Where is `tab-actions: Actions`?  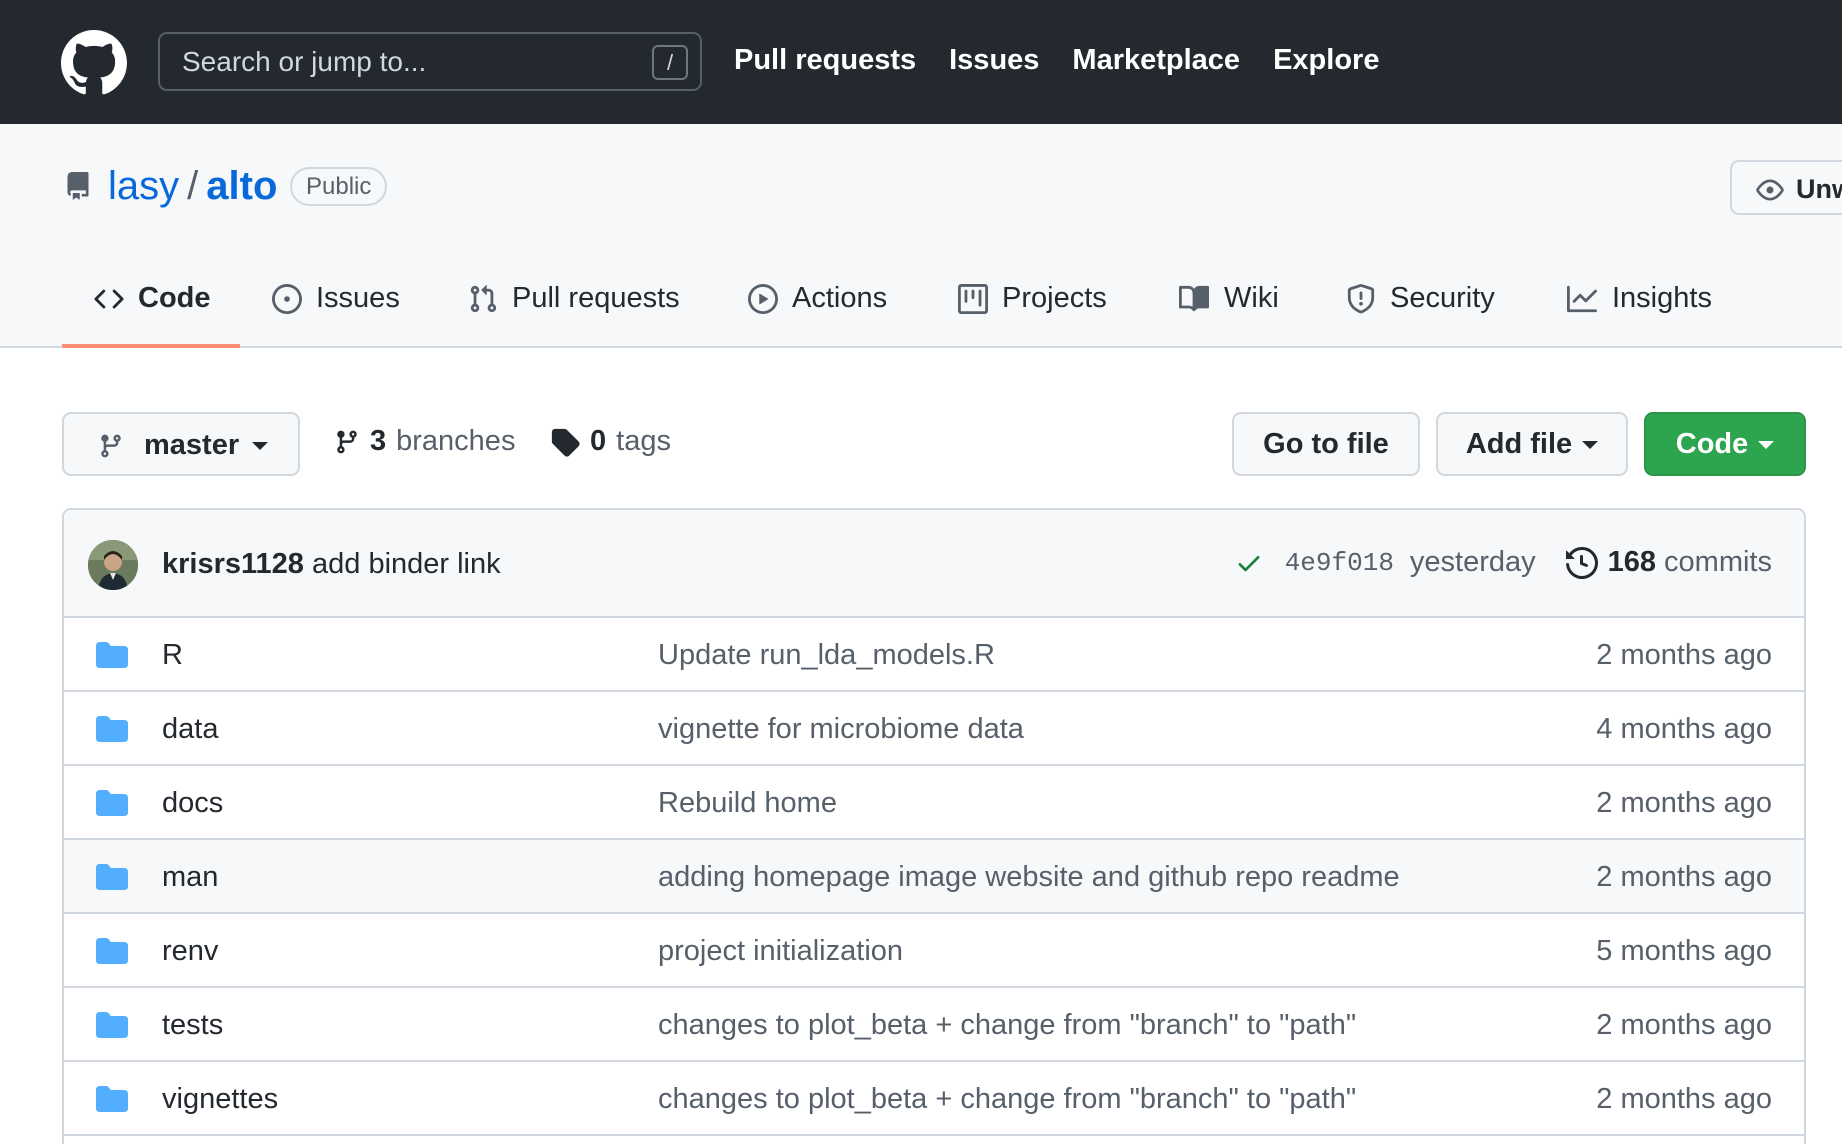 tab-actions: Actions is located at coordinates (817, 306).